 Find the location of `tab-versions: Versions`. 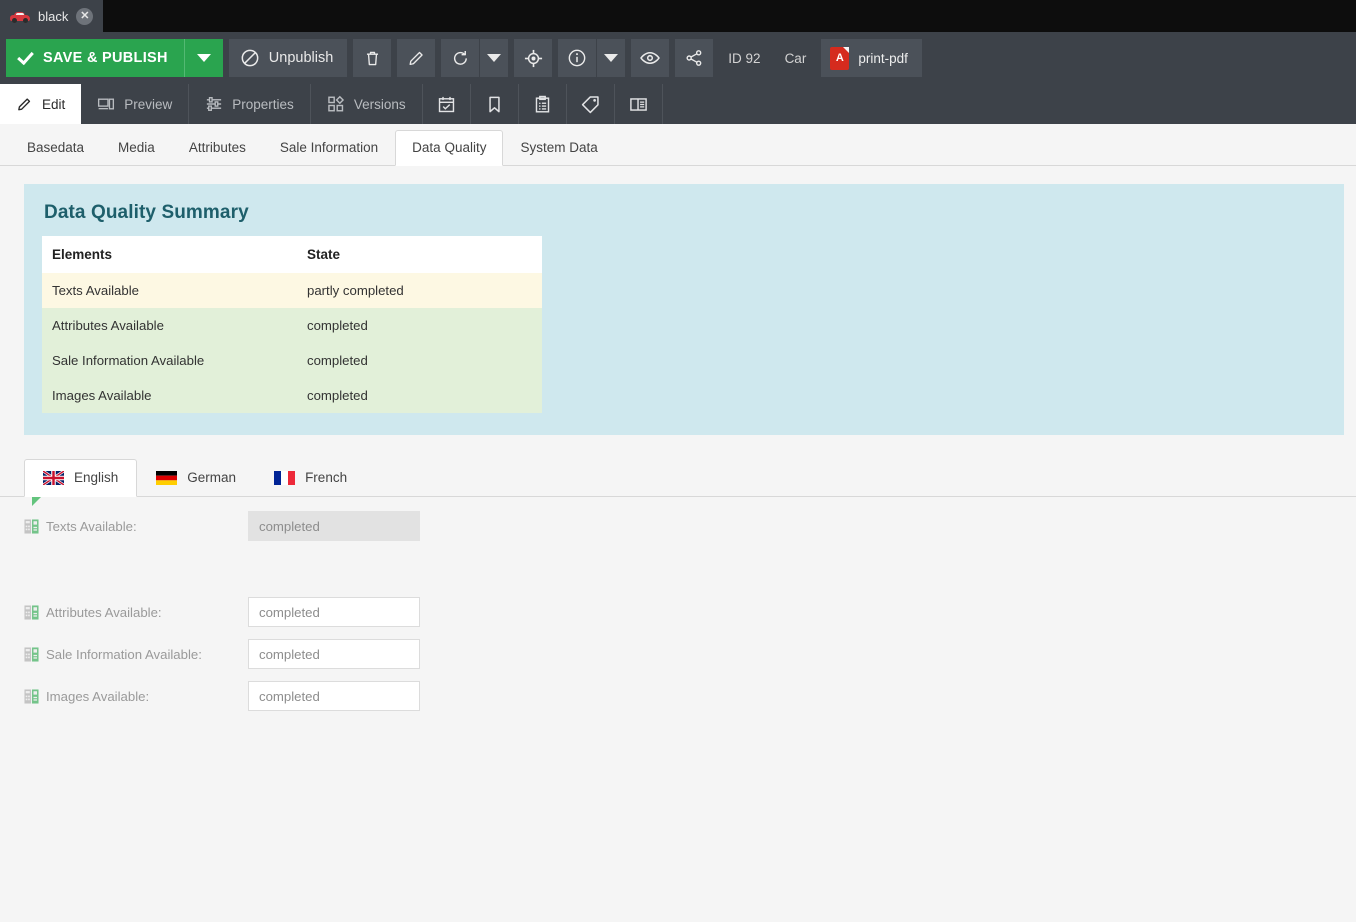

tab-versions: Versions is located at coordinates (367, 104).